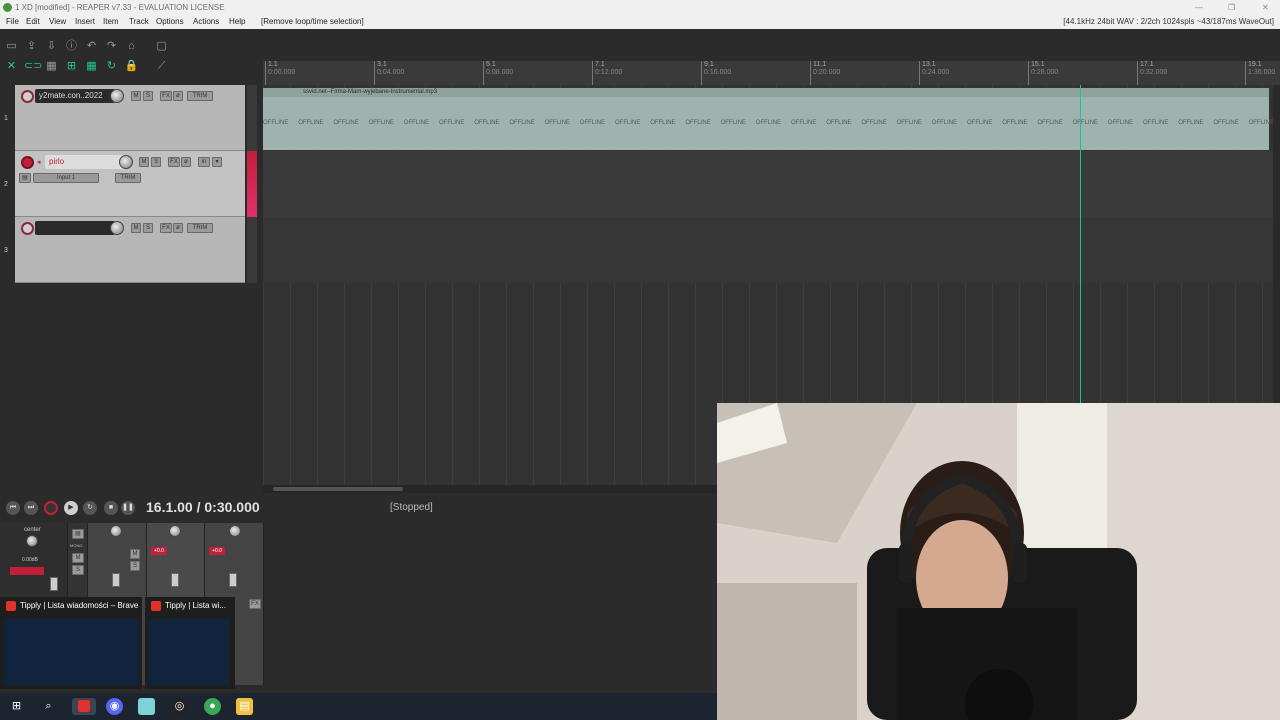  What do you see at coordinates (161, 66) in the screenshot?
I see `envelope-tool-icon: ⟋` at bounding box center [161, 66].